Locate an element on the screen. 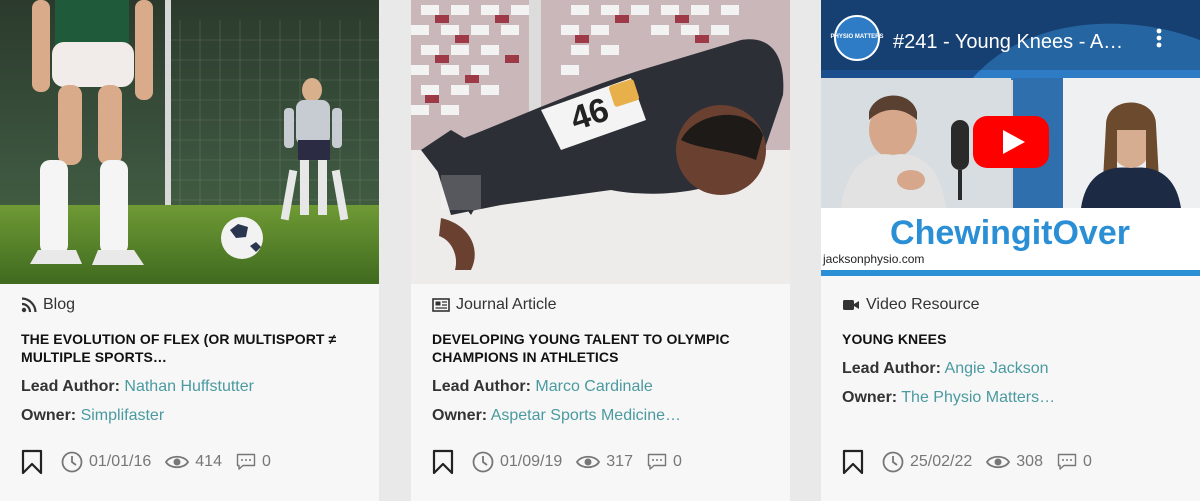 The image size is (1200, 501). views-count: 308 is located at coordinates (1029, 461).